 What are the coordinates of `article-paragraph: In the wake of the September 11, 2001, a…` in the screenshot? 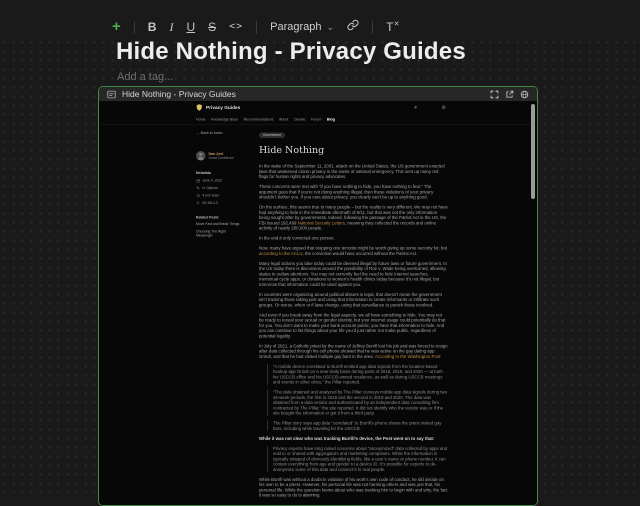 It's located at (353, 172).